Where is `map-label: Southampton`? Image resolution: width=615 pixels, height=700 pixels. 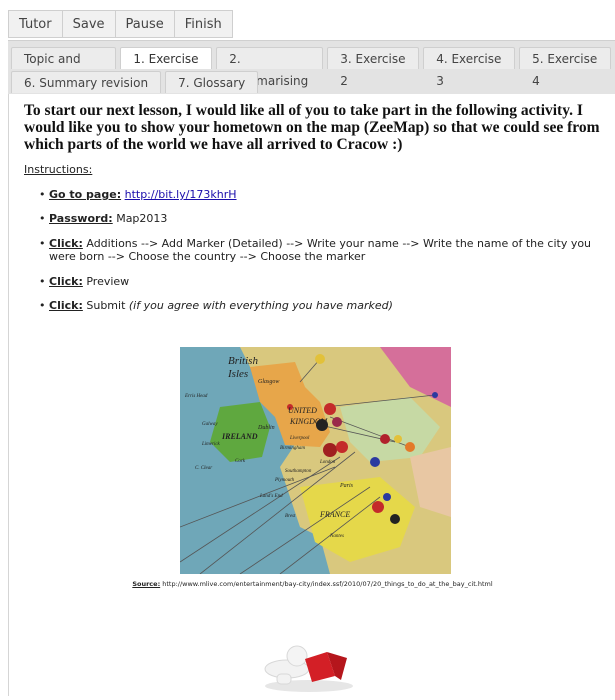 map-label: Southampton is located at coordinates (298, 471).